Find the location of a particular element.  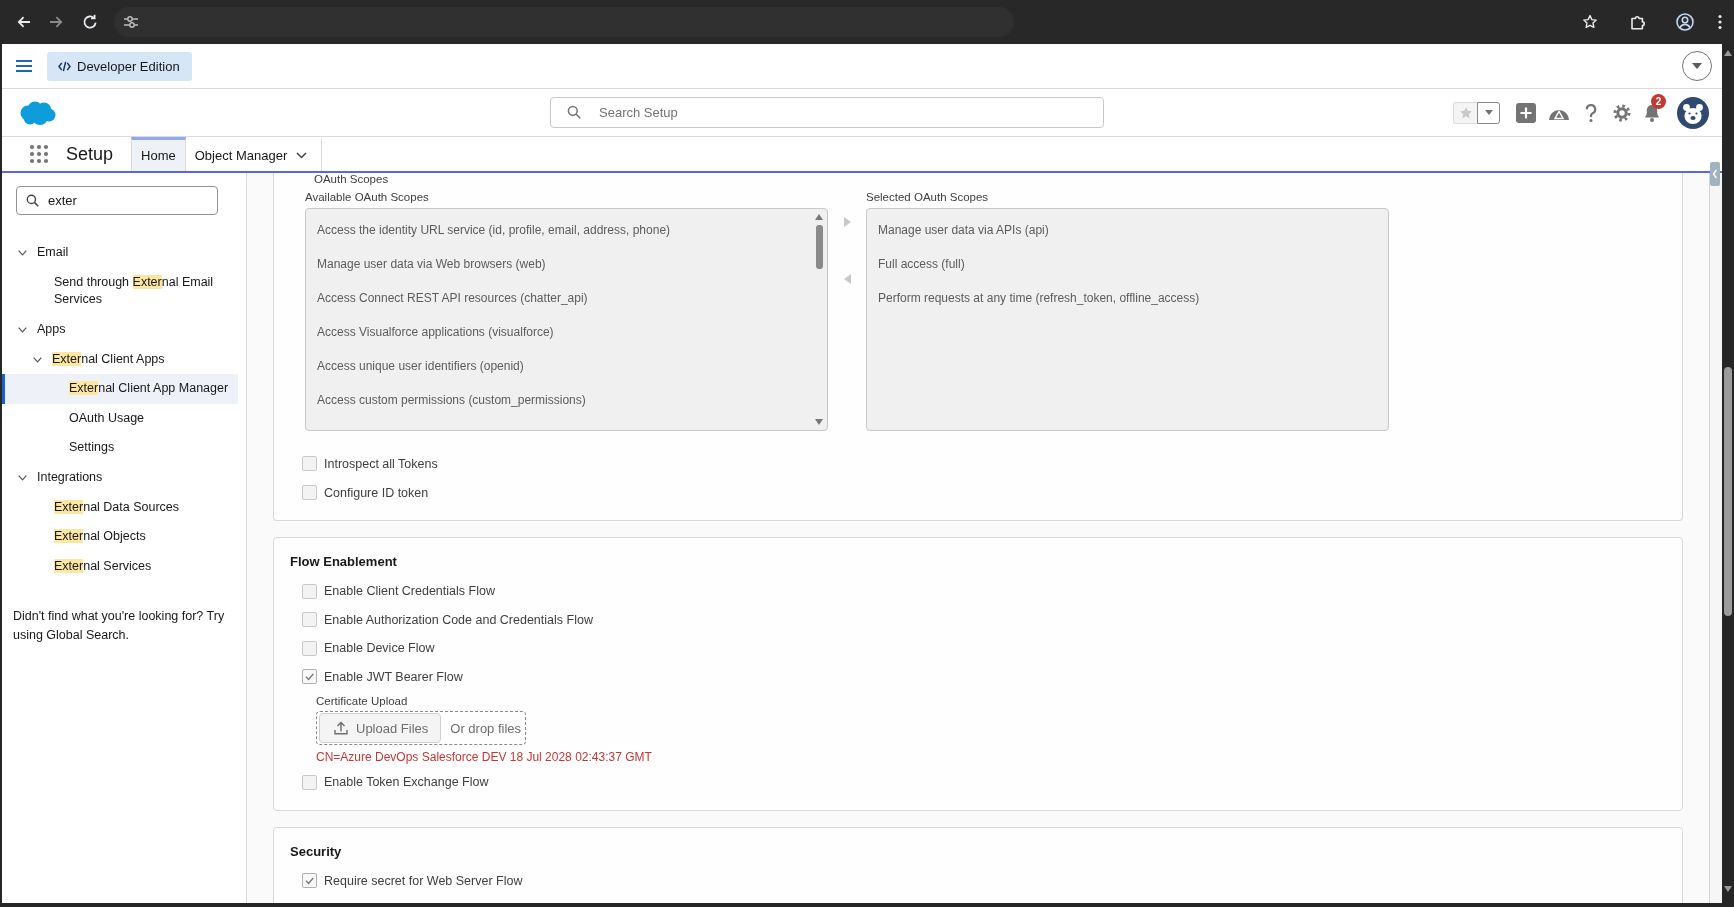

tree-item: Settings is located at coordinates (92, 448).